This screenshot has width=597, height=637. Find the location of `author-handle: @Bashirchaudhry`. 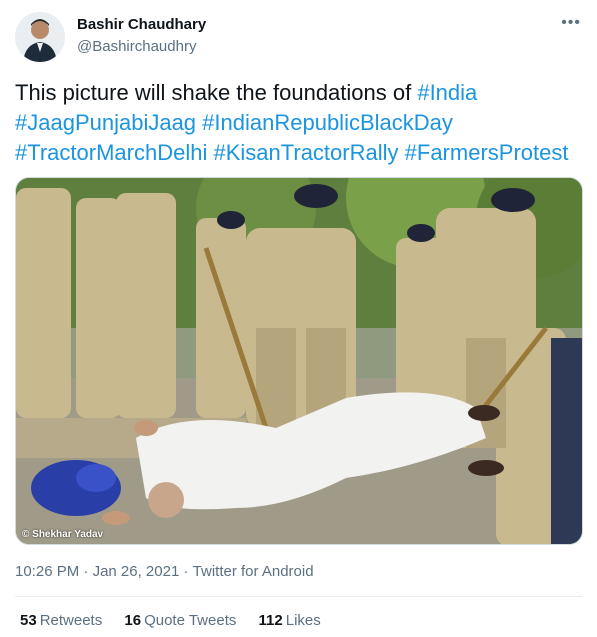

author-handle: @Bashirchaudhry is located at coordinates (141, 46).